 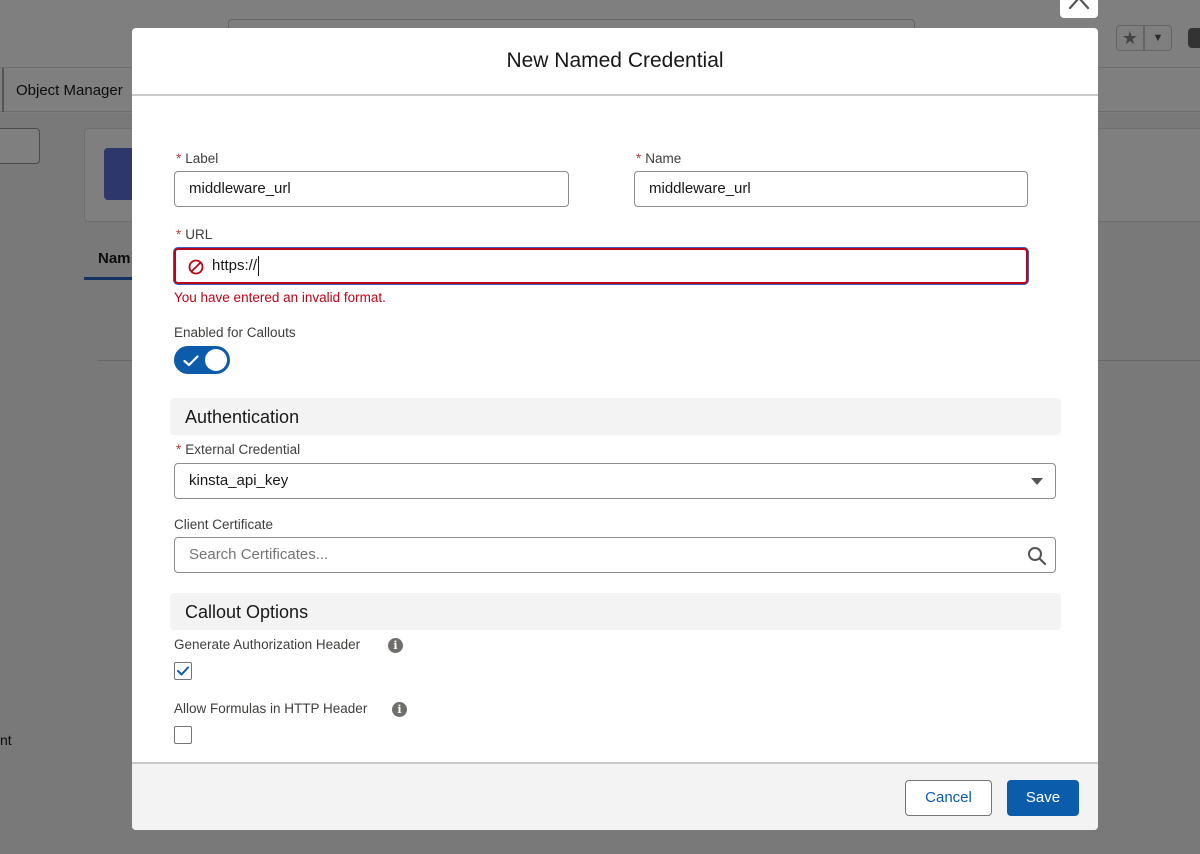 What do you see at coordinates (659, 158) in the screenshot?
I see `name-field-label: * Name` at bounding box center [659, 158].